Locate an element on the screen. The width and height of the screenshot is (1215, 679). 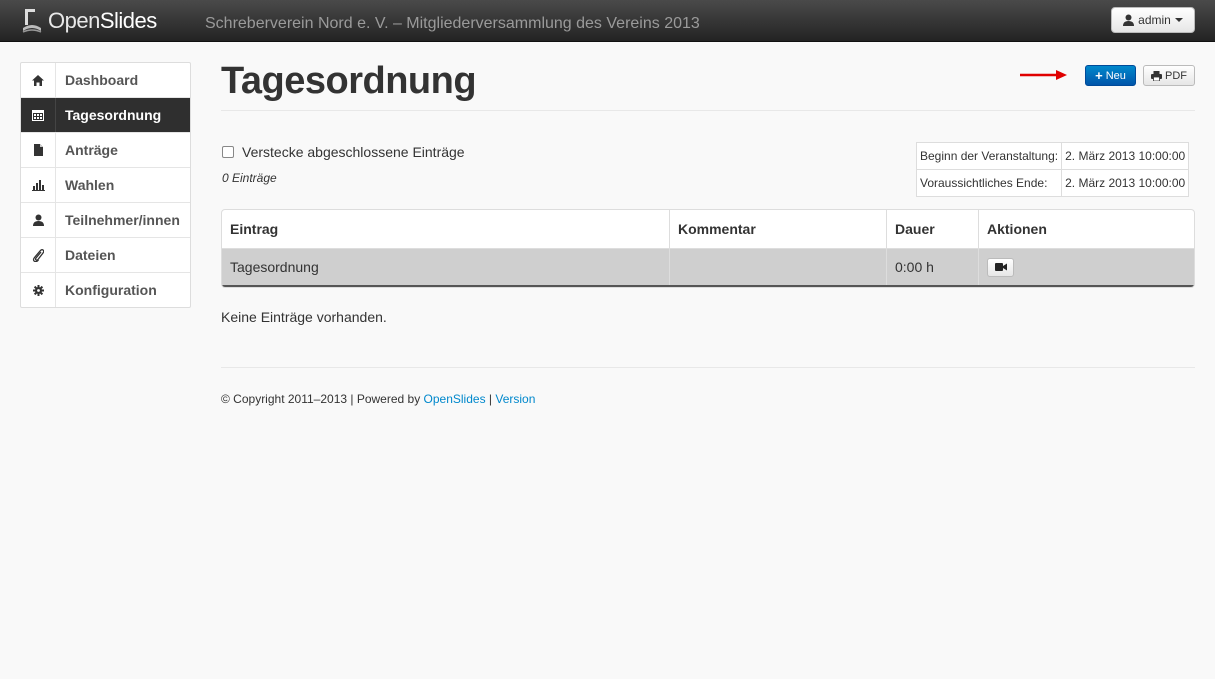
event-info-label: Beginn der Veranstaltung: is located at coordinates (989, 156).